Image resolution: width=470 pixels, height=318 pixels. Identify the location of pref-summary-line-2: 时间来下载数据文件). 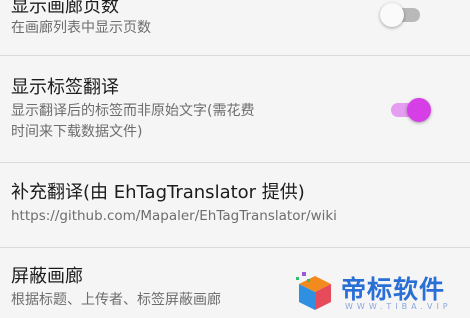
(77, 132).